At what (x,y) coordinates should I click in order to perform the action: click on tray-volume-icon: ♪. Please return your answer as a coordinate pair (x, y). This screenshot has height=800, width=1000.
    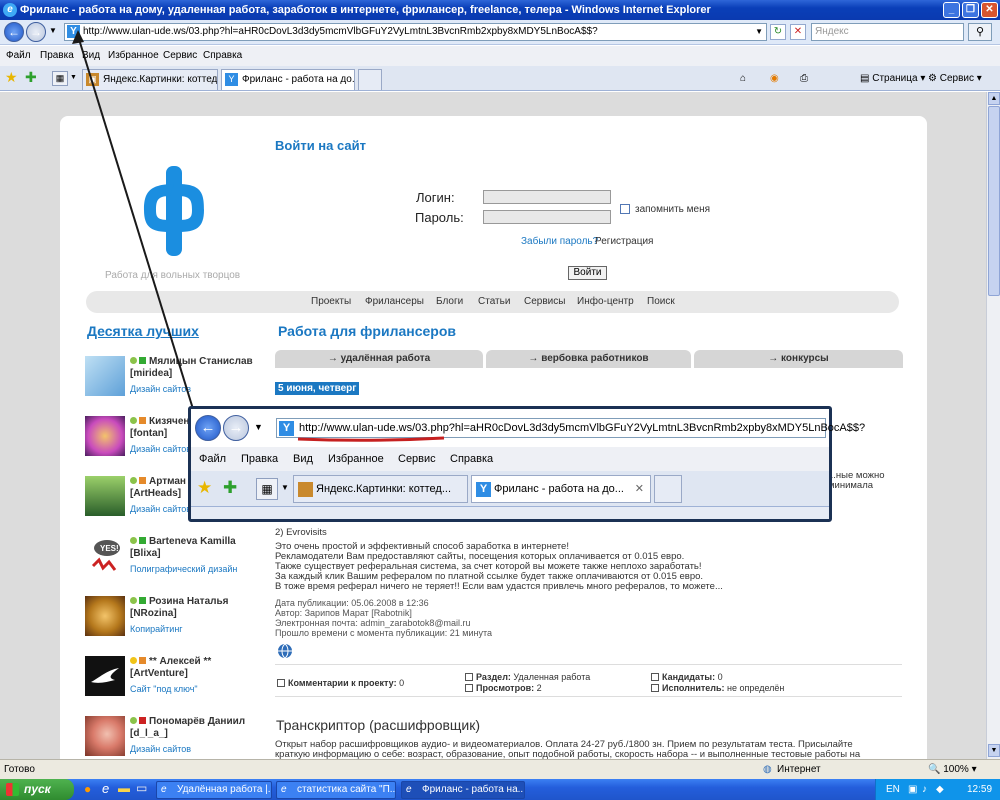
    Looking at the image, I should click on (924, 789).